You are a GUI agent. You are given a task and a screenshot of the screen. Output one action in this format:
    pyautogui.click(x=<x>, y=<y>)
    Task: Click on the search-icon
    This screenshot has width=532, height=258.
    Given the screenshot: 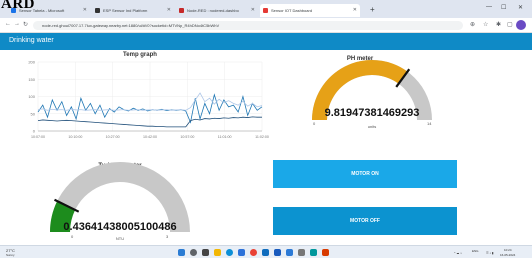 What is the action you would take?
    pyautogui.click(x=193, y=252)
    